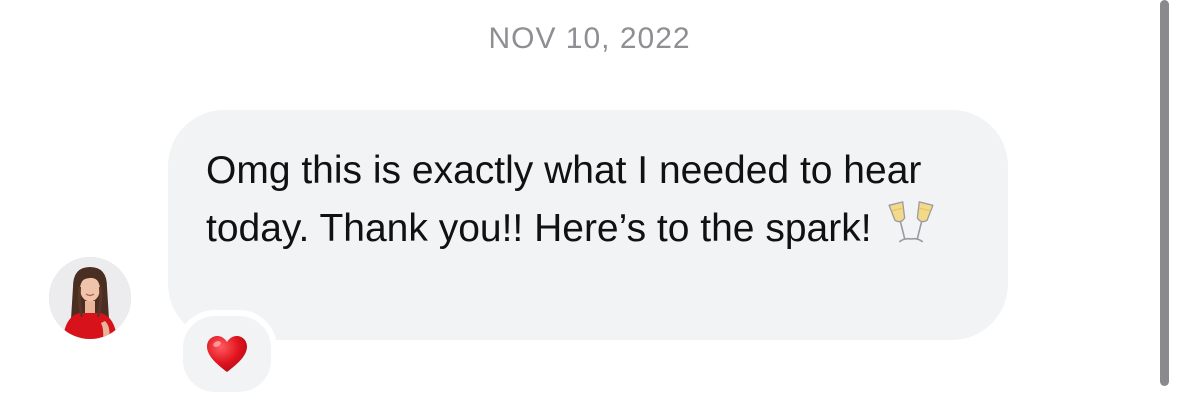 The width and height of the screenshot is (1179, 419). Describe the element at coordinates (1164, 193) in the screenshot. I see `scrollbar` at that location.